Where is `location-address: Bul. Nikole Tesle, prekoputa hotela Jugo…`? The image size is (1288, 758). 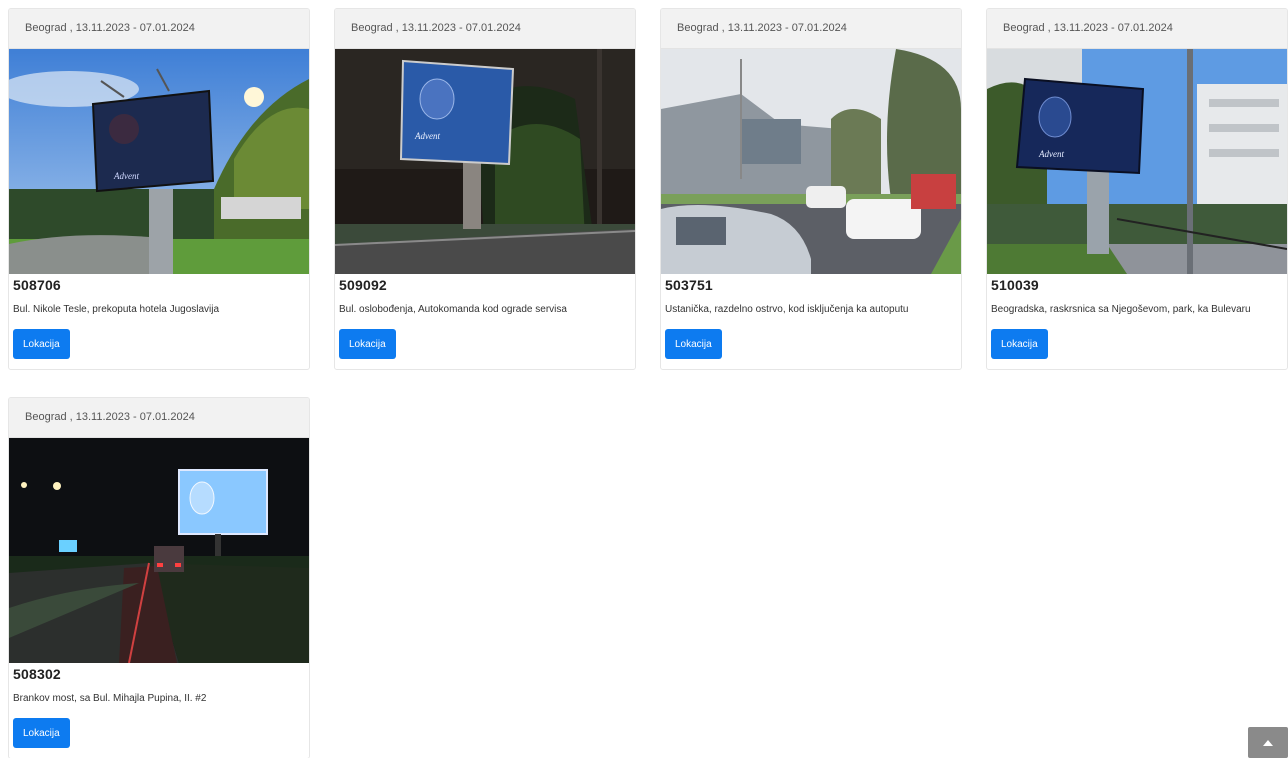
location-address: Bul. Nikole Tesle, prekoputa hotela Jugo… is located at coordinates (116, 309).